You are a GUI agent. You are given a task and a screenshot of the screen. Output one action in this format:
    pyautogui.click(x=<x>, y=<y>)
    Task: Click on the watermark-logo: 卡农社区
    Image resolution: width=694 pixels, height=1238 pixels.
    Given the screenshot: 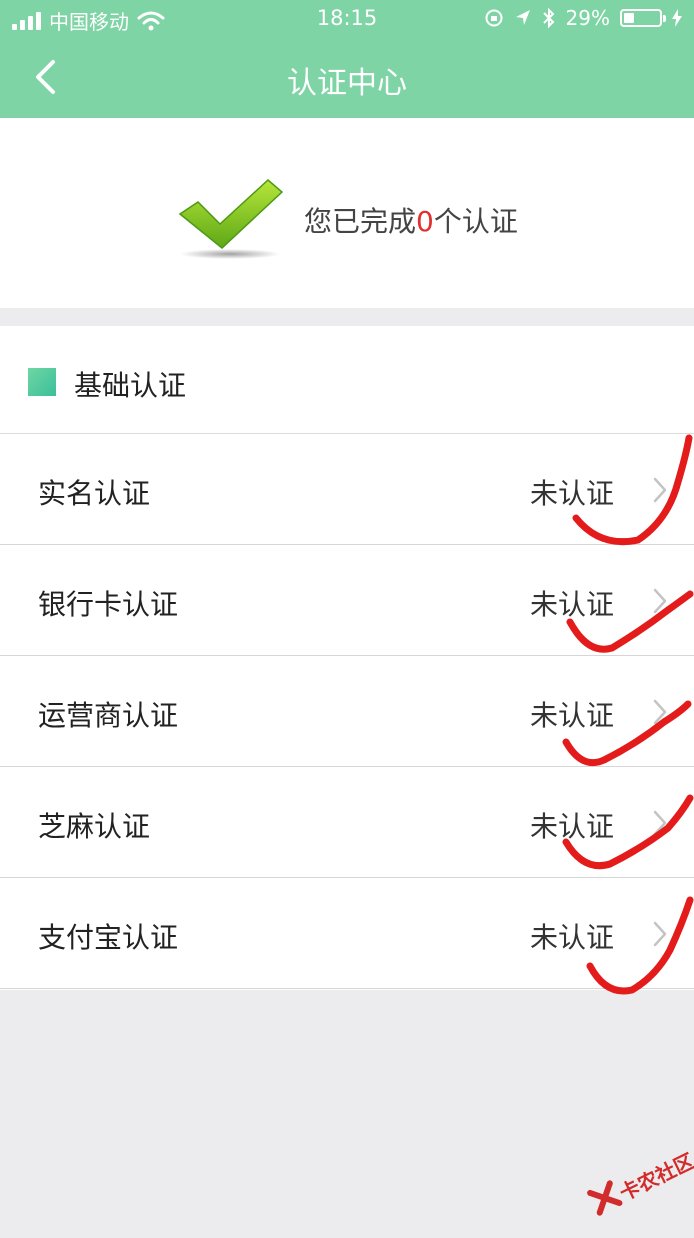 What is the action you would take?
    pyautogui.click(x=635, y=1184)
    